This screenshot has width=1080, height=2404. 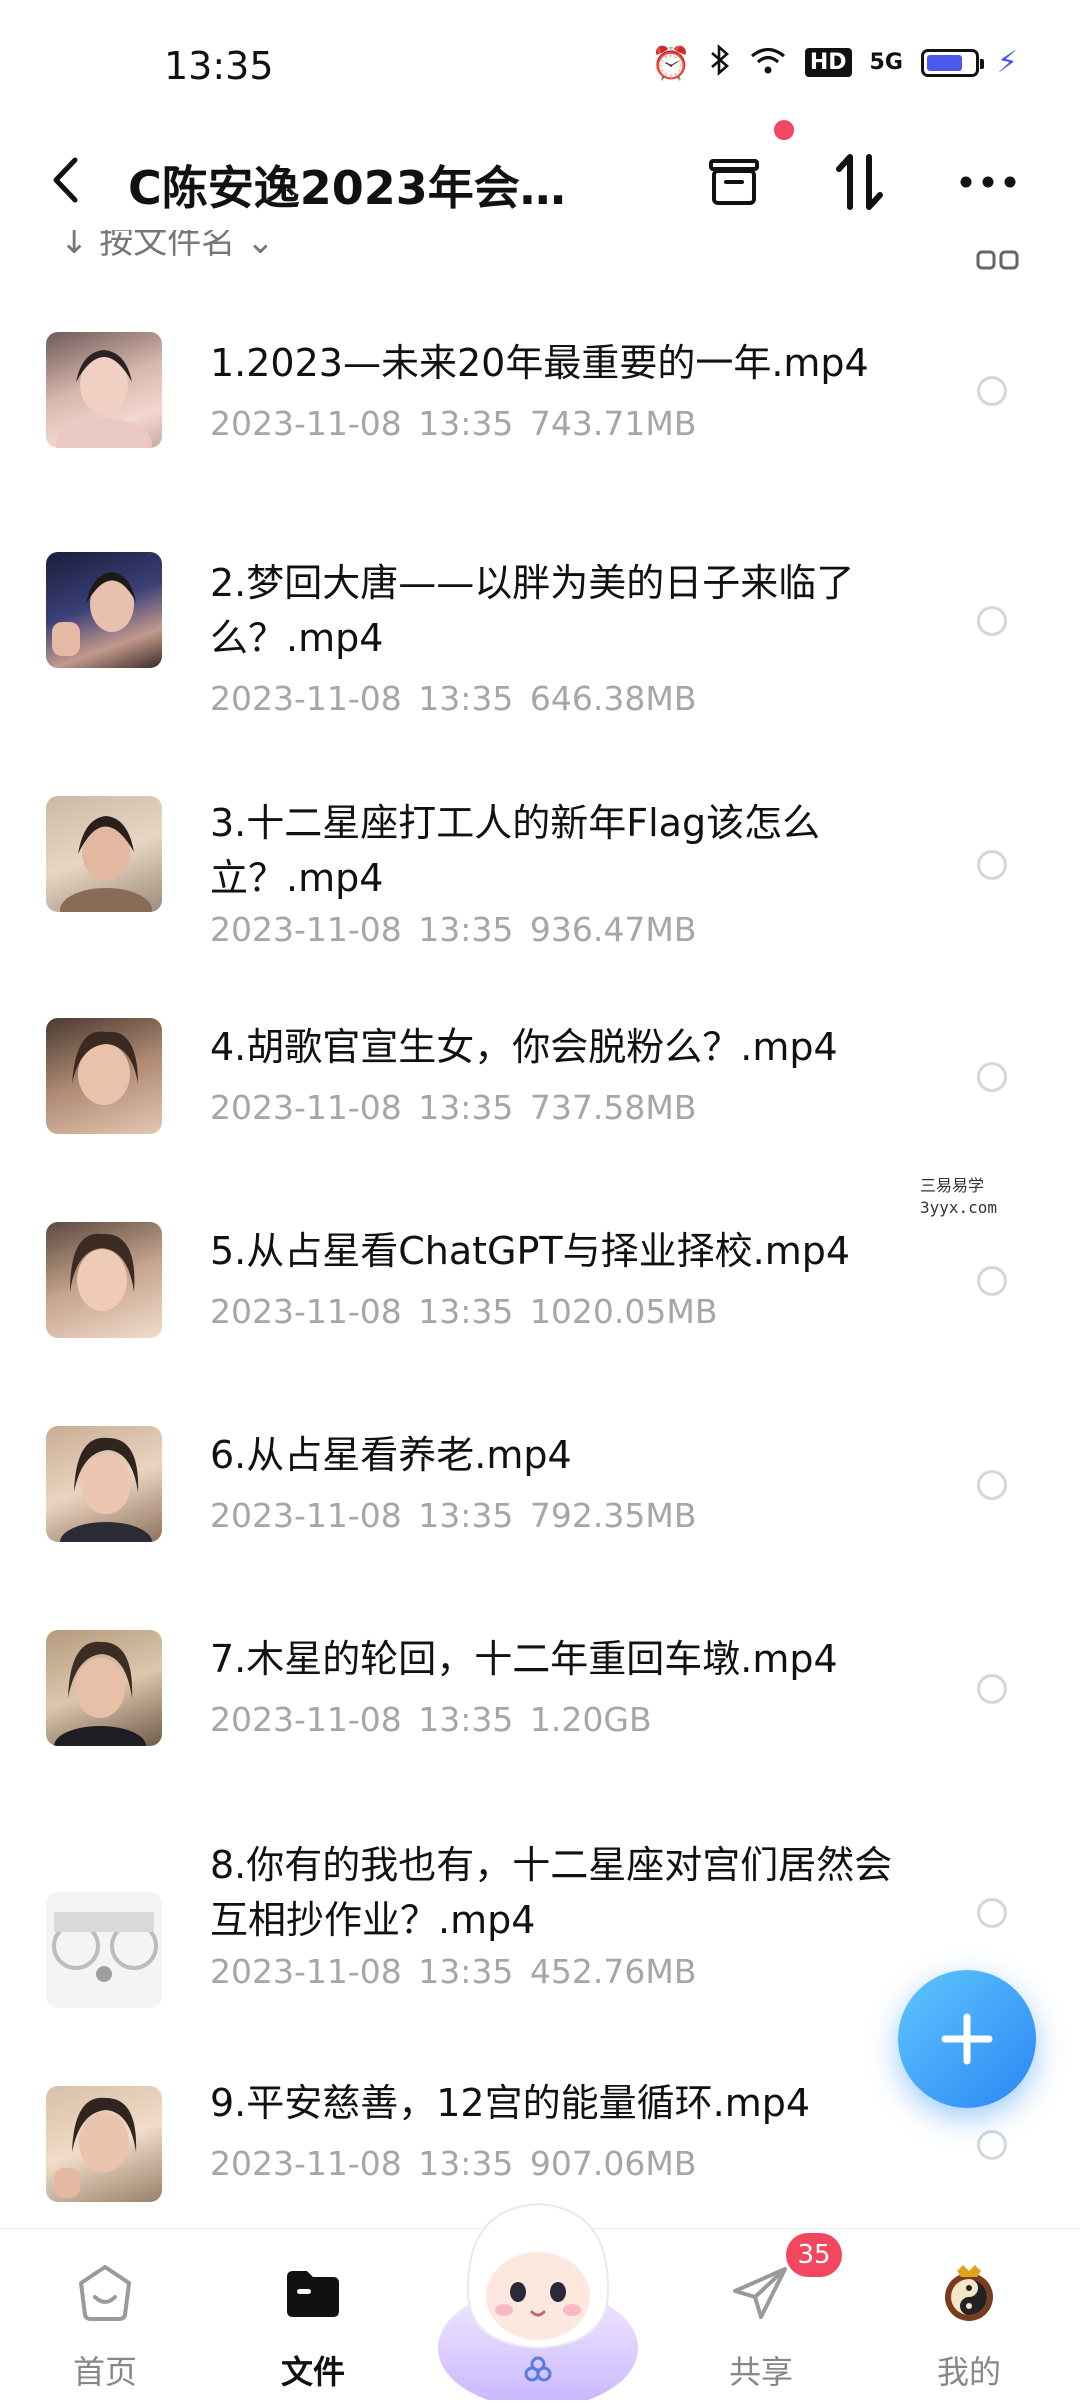 I want to click on file-meta: 2023-11-08 13:35 646.38MB, so click(x=453, y=698).